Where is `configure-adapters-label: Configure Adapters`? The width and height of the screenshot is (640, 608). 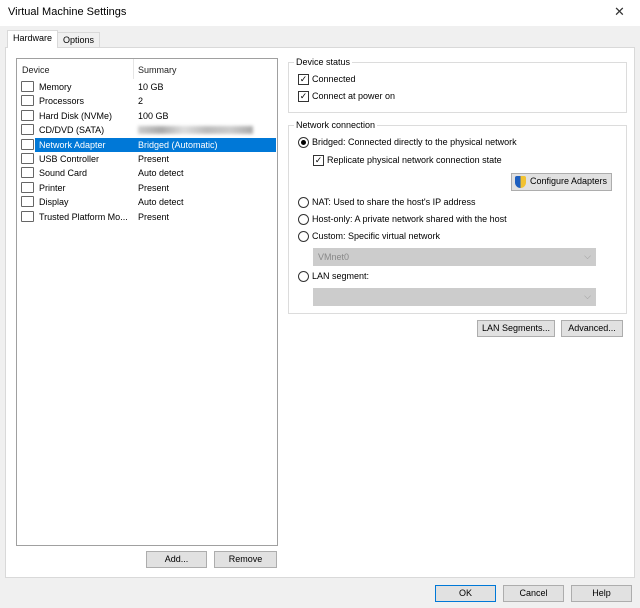
configure-adapters-label: Configure Adapters is located at coordinates (568, 181).